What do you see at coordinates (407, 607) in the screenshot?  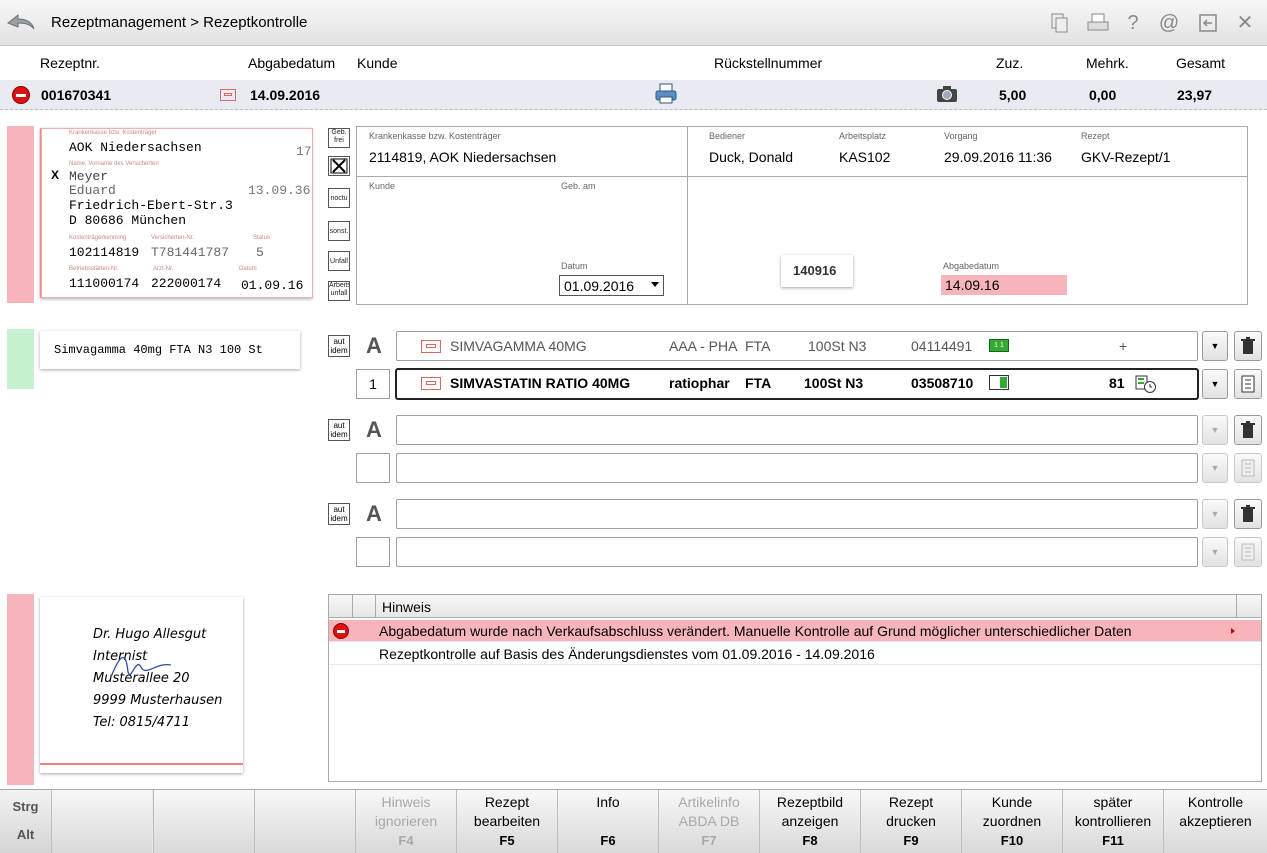 I see `hints-column-header: Hinweis` at bounding box center [407, 607].